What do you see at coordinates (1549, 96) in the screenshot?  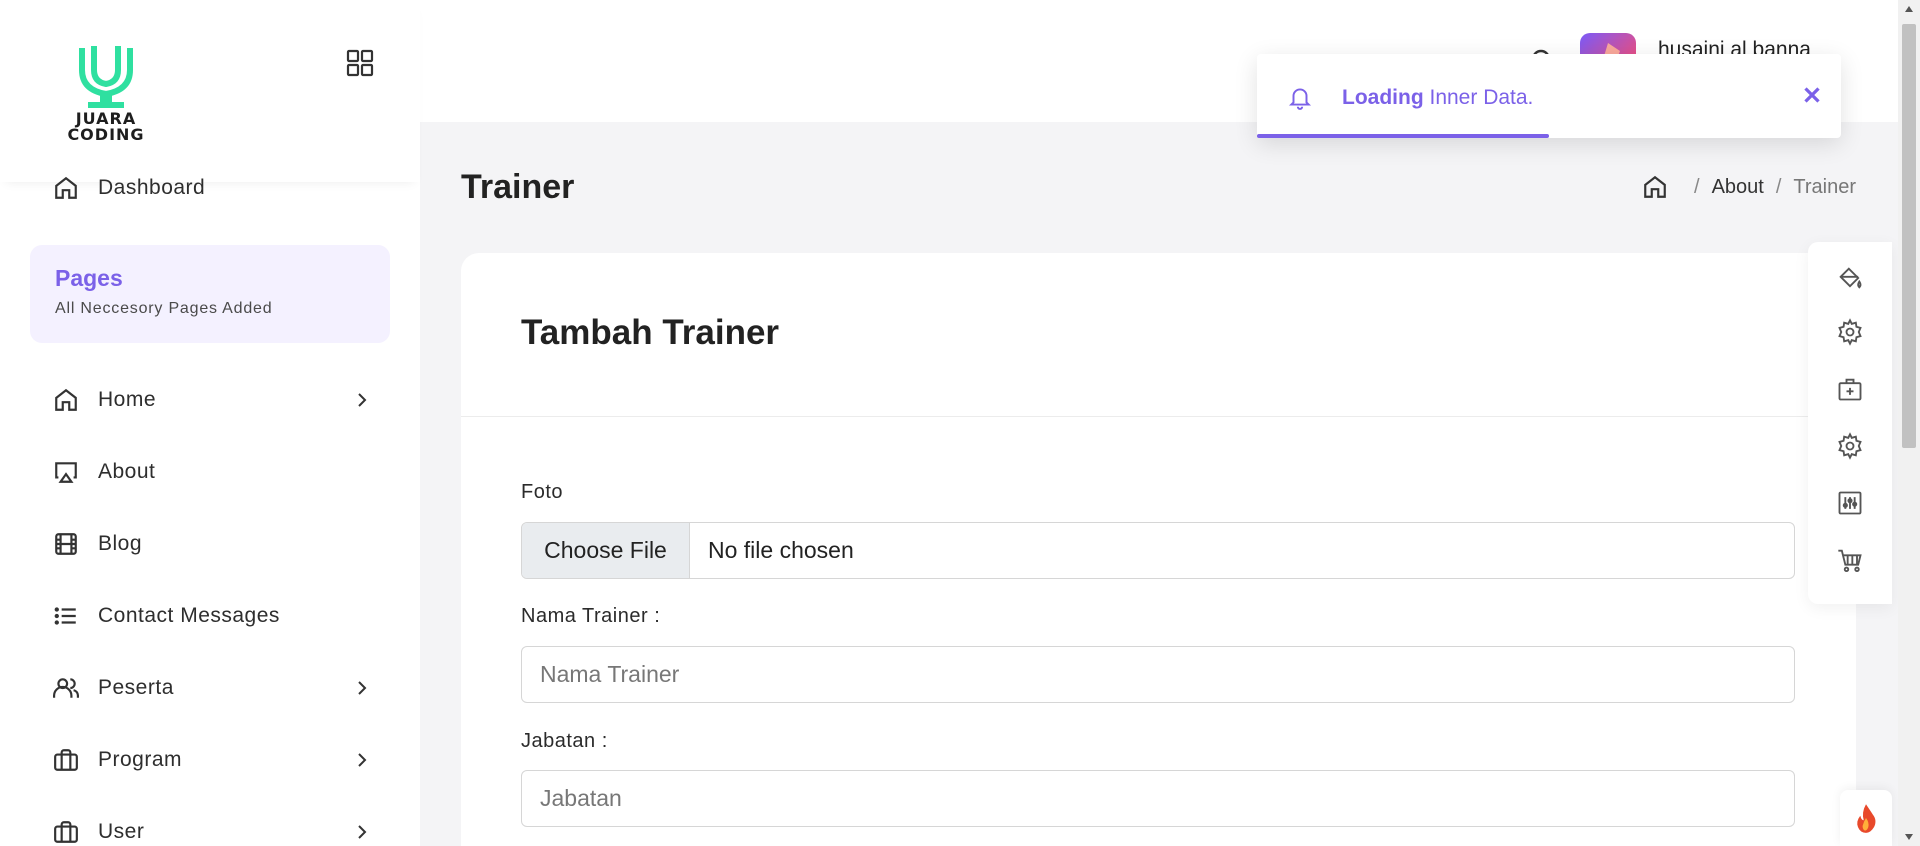 I see `loading-toast: Loading Inner Data.` at bounding box center [1549, 96].